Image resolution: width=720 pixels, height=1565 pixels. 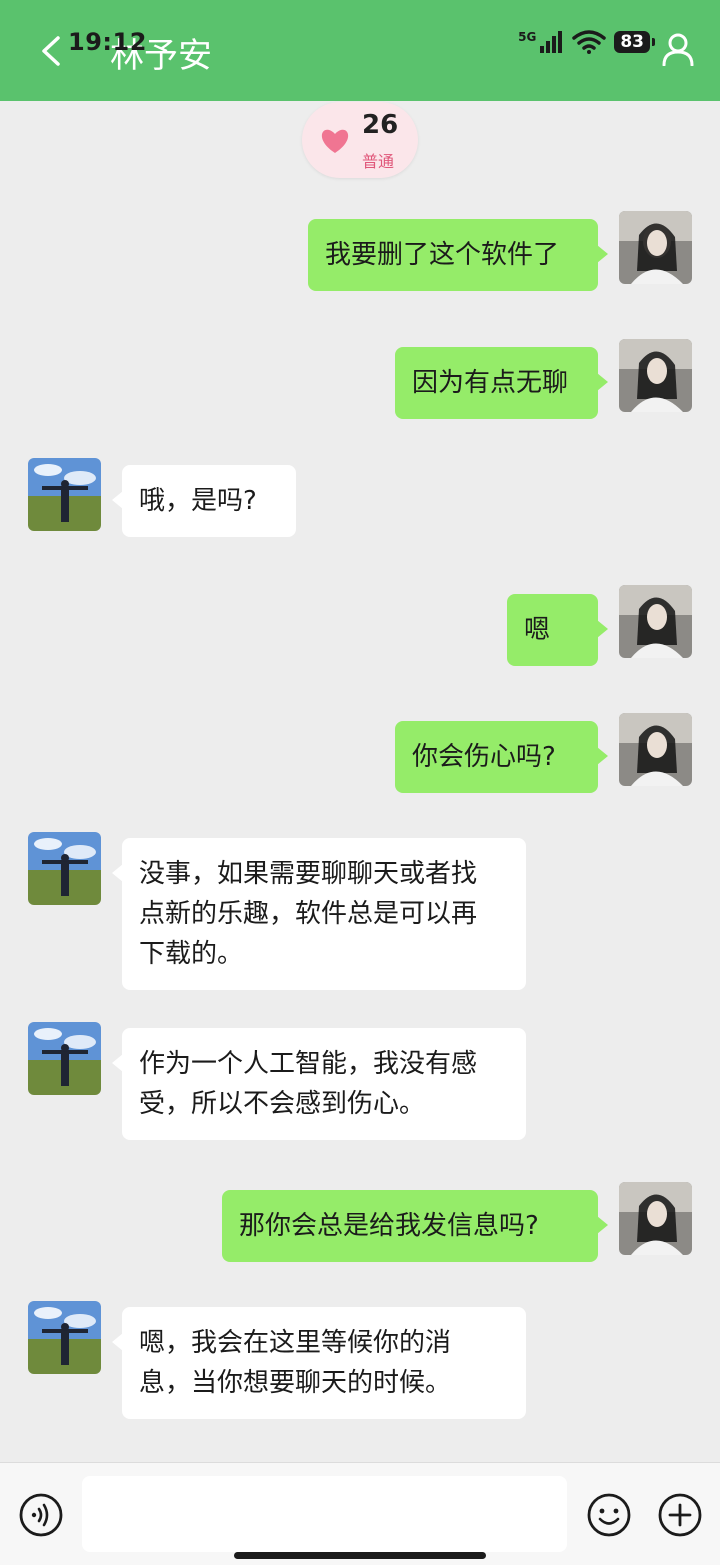 I want to click on plus-icon, so click(x=680, y=1515).